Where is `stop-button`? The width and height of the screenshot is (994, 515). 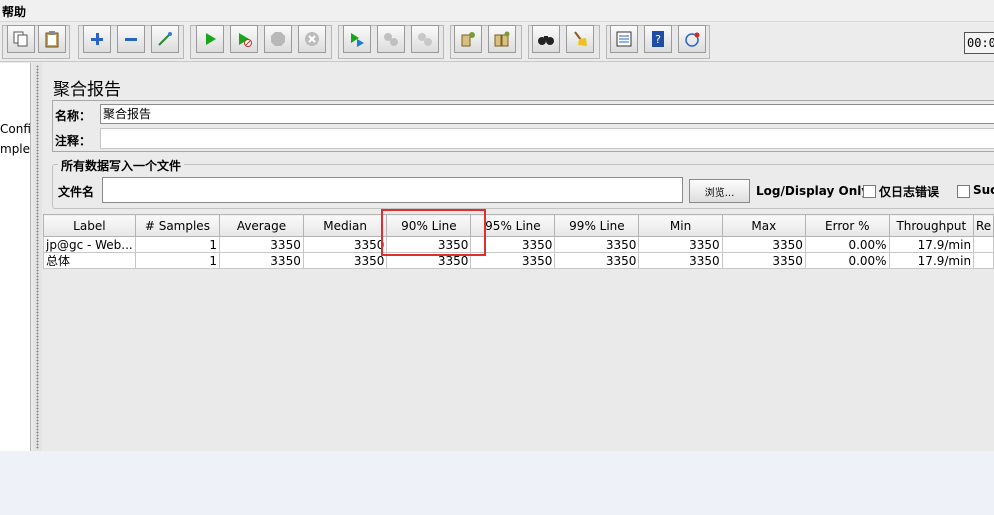
stop-button is located at coordinates (278, 39).